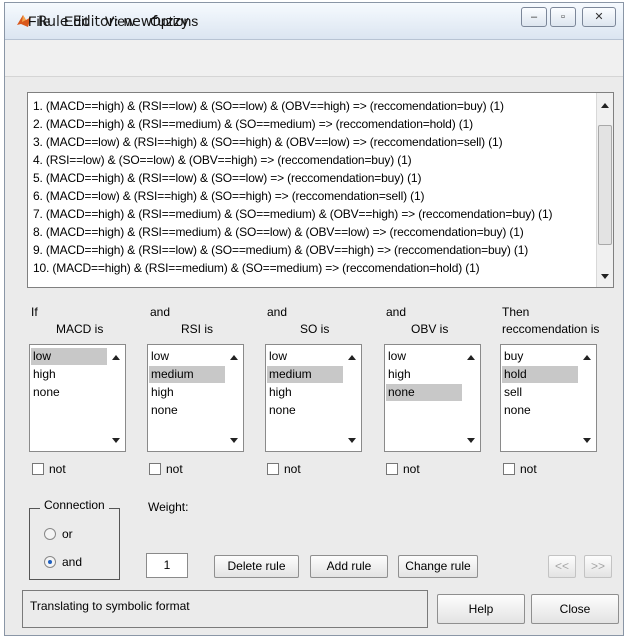 The image size is (630, 639). I want to click on next-button: >>, so click(598, 566).